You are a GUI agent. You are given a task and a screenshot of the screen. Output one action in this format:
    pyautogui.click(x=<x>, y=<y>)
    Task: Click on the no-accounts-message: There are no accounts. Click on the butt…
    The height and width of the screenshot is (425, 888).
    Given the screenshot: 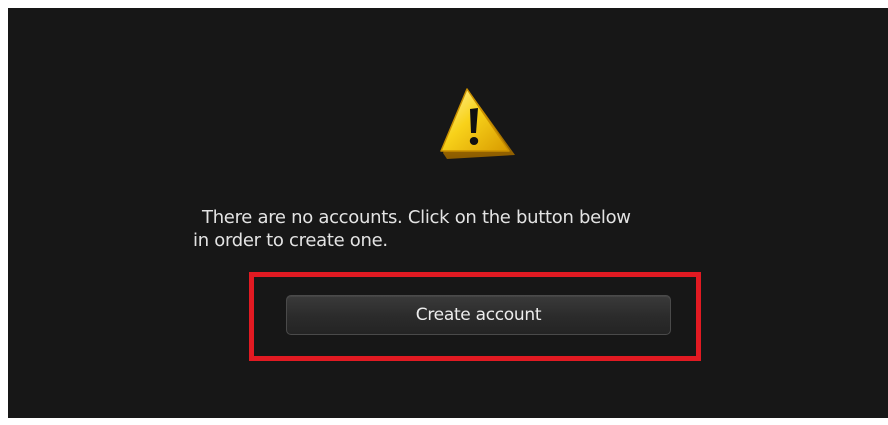 What is the action you would take?
    pyautogui.click(x=483, y=229)
    